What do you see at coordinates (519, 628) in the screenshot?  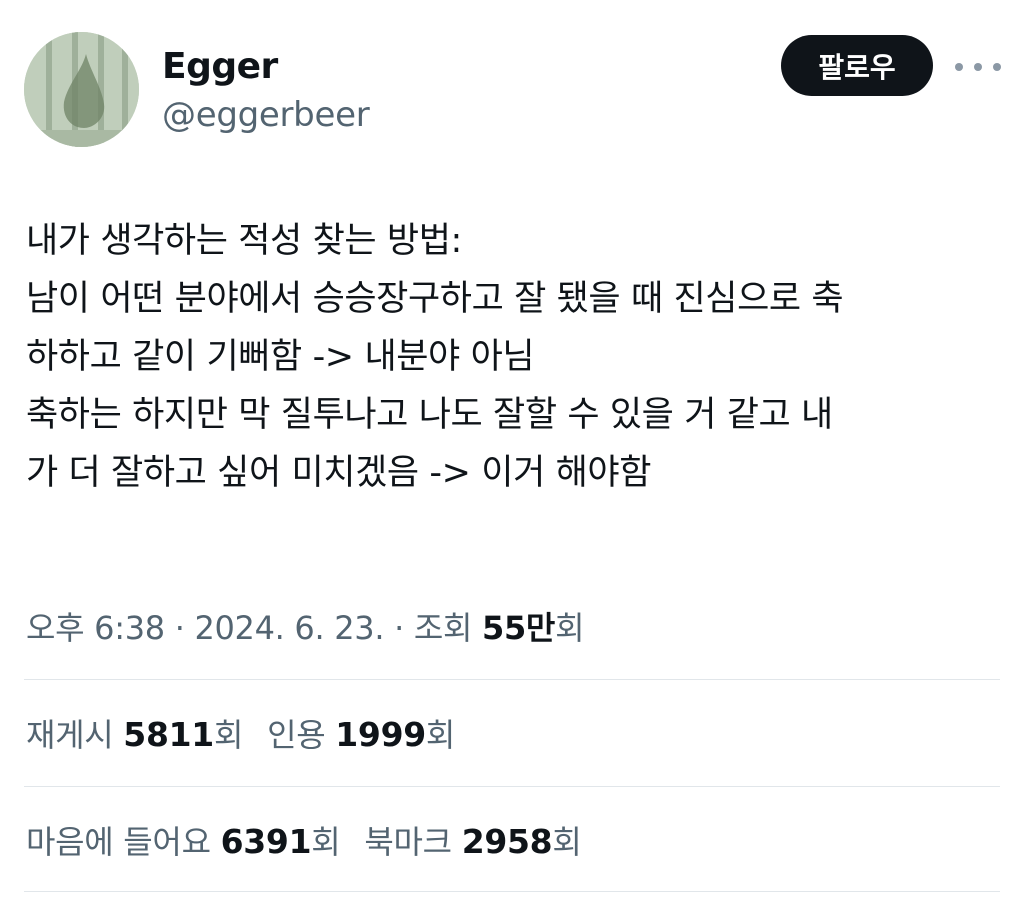 I see `views-count: 55만` at bounding box center [519, 628].